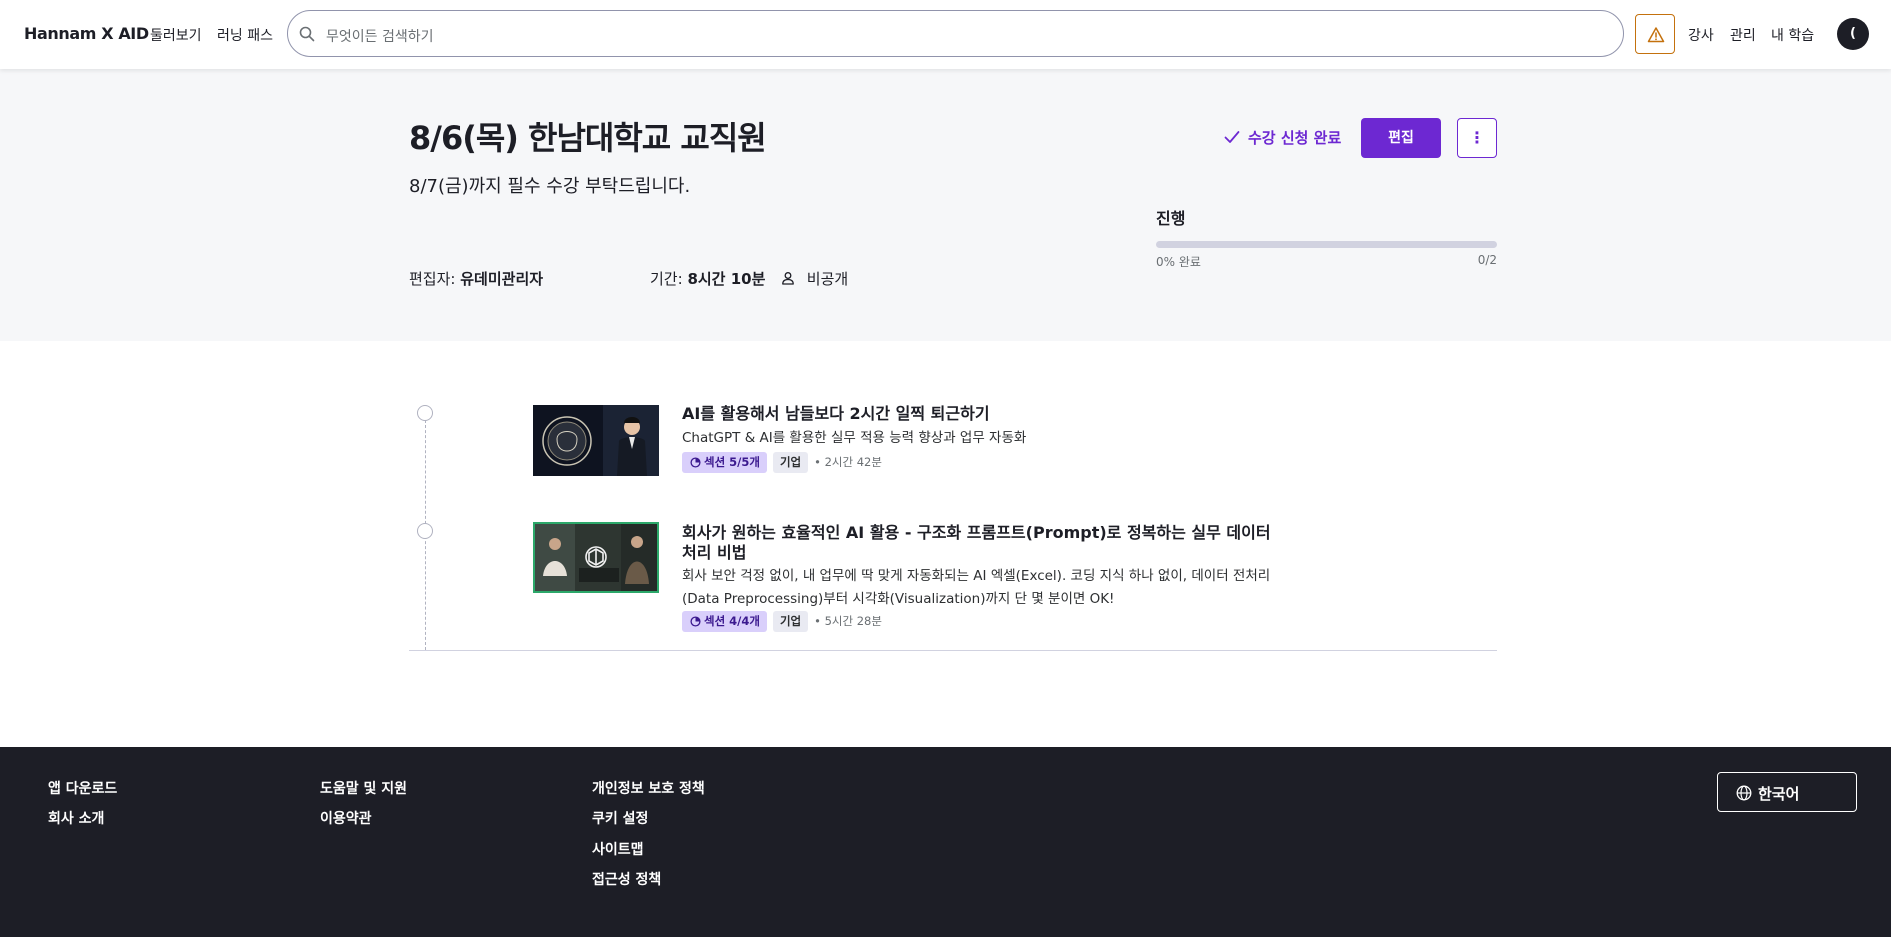 The height and width of the screenshot is (937, 1891). What do you see at coordinates (1779, 794) in the screenshot?
I see `language-label: 한국어` at bounding box center [1779, 794].